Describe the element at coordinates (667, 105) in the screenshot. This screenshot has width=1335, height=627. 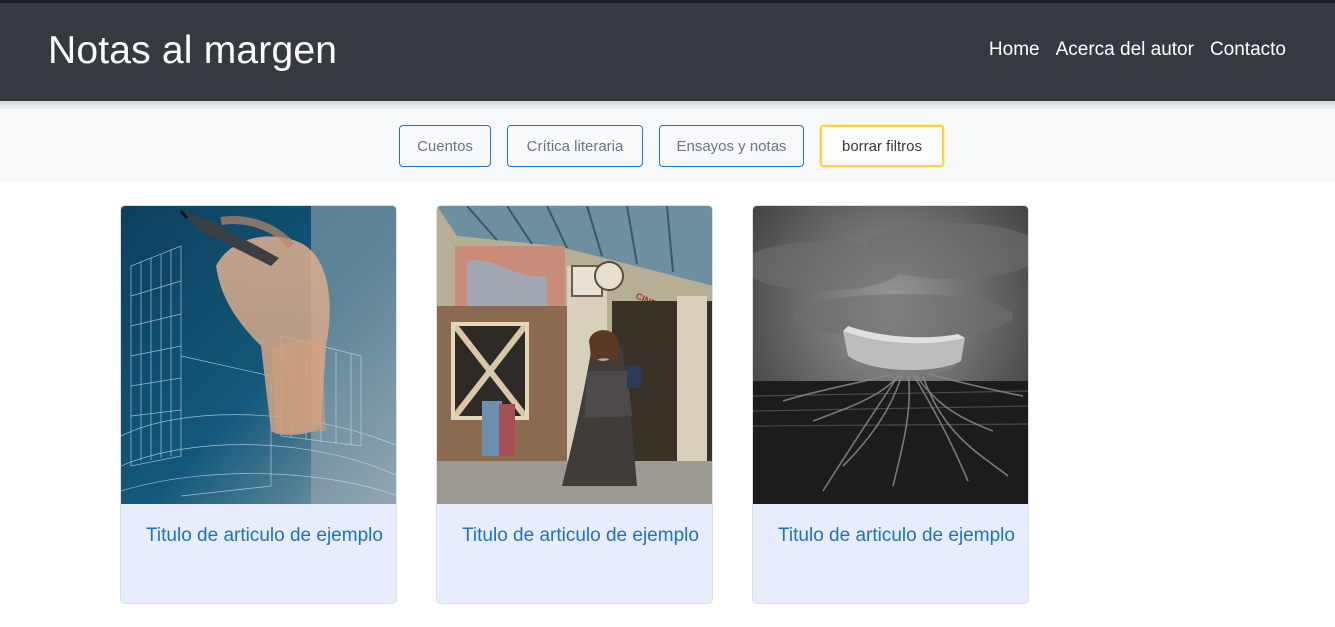
I see `navbar-shadow` at that location.